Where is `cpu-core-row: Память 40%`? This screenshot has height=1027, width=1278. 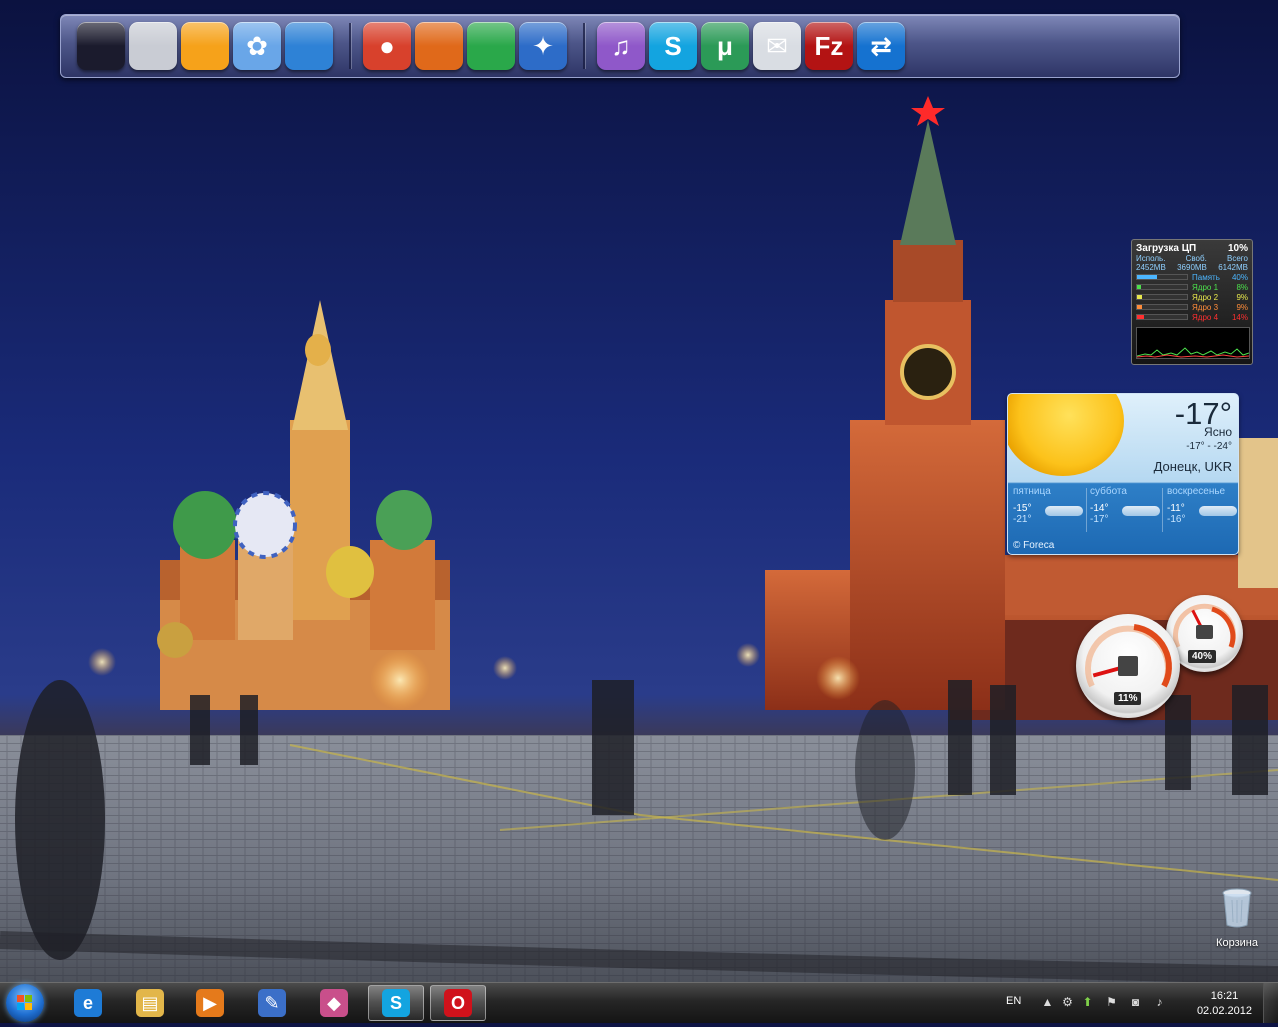 cpu-core-row: Память 40% is located at coordinates (1192, 277).